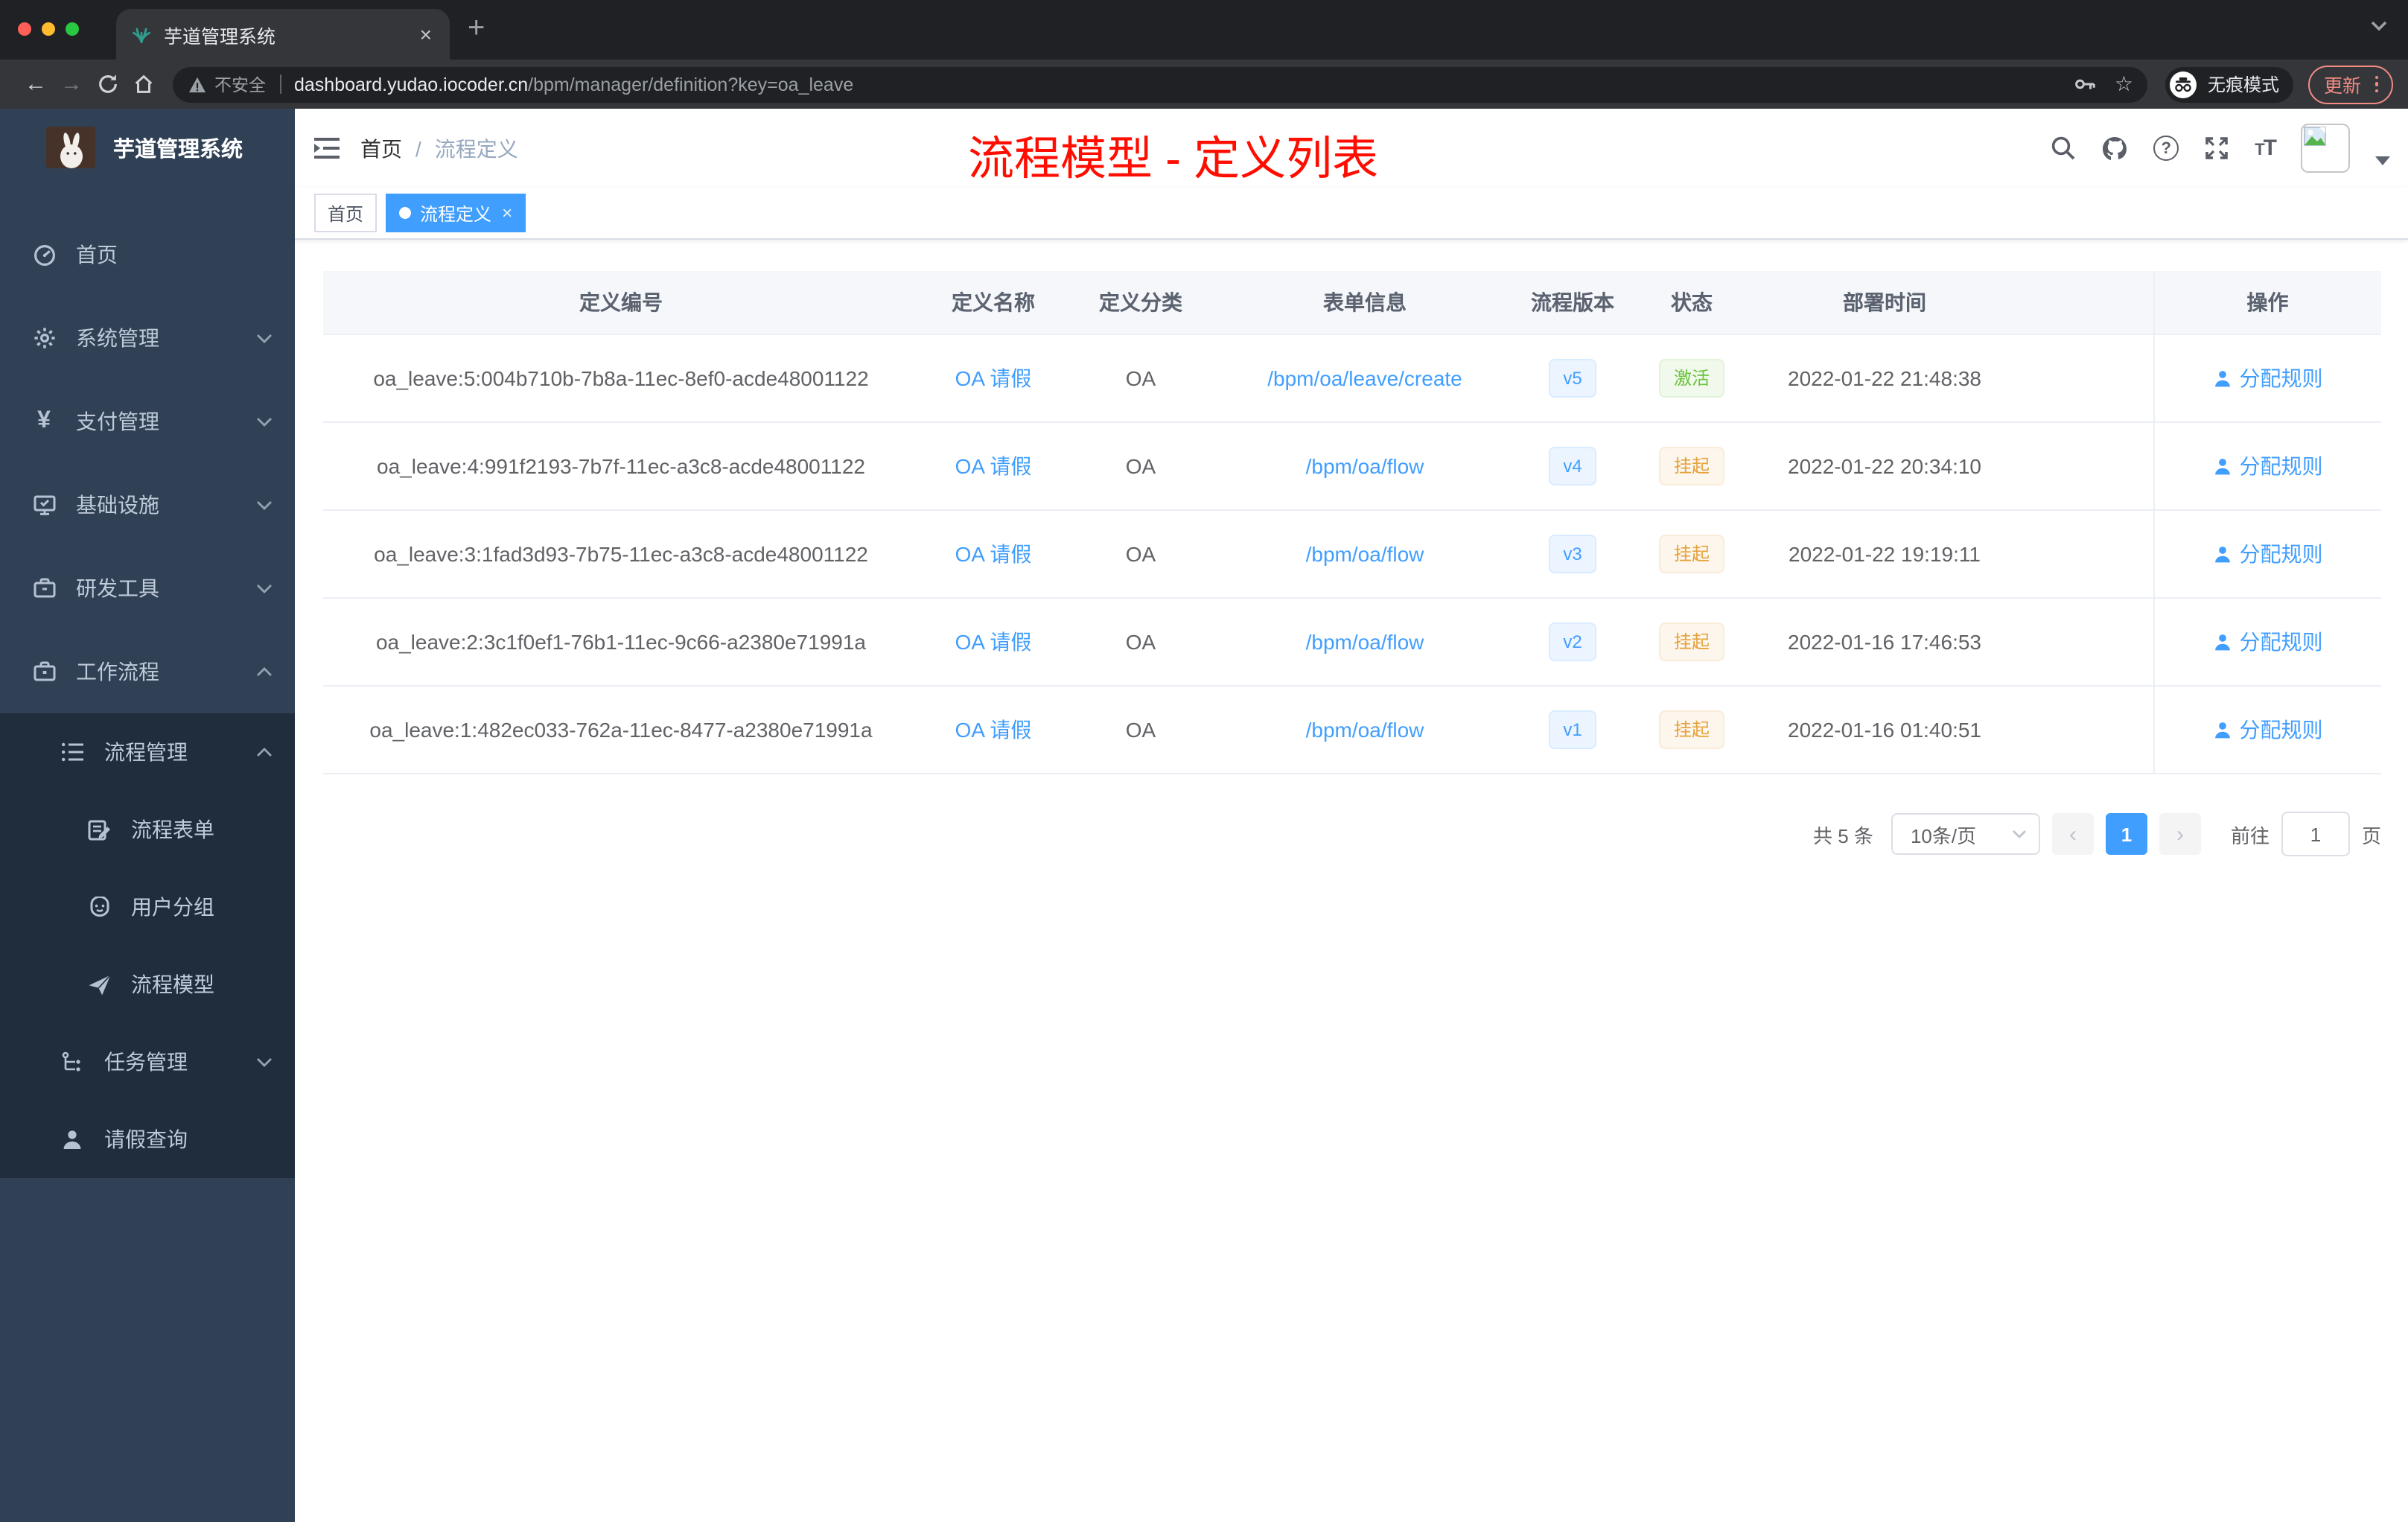 The height and width of the screenshot is (1522, 2408). What do you see at coordinates (2114, 148) in the screenshot?
I see `github-icon` at bounding box center [2114, 148].